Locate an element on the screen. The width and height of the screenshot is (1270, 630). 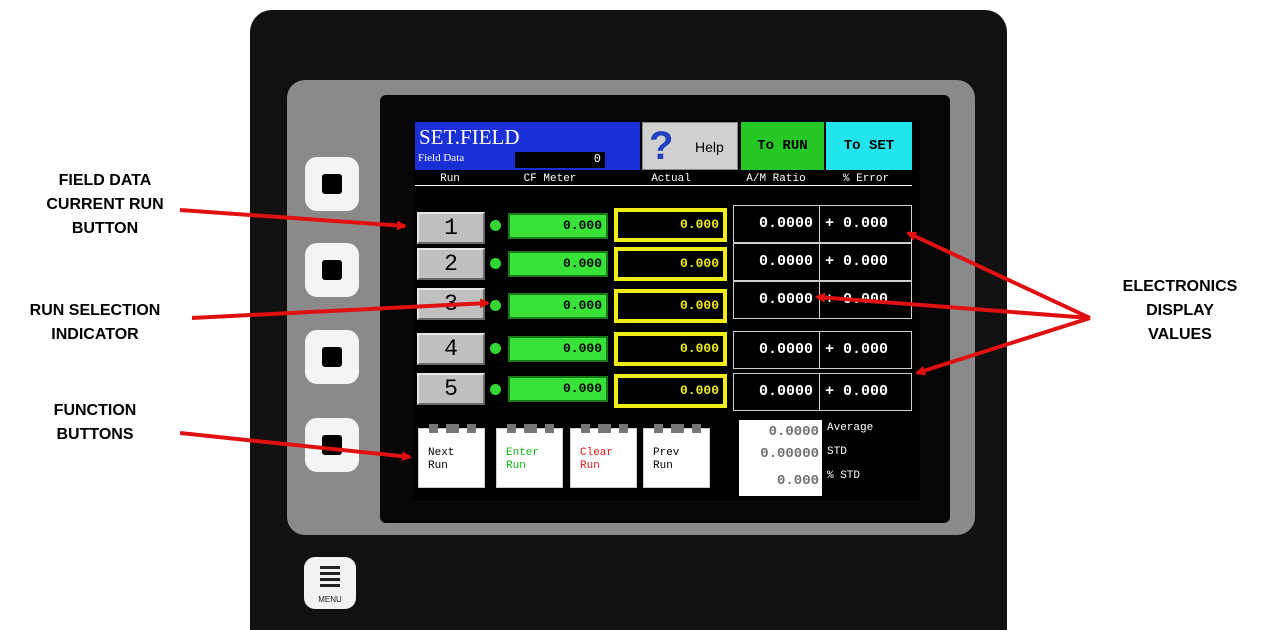
arrow-function-buttons is located at coordinates (295, 446).